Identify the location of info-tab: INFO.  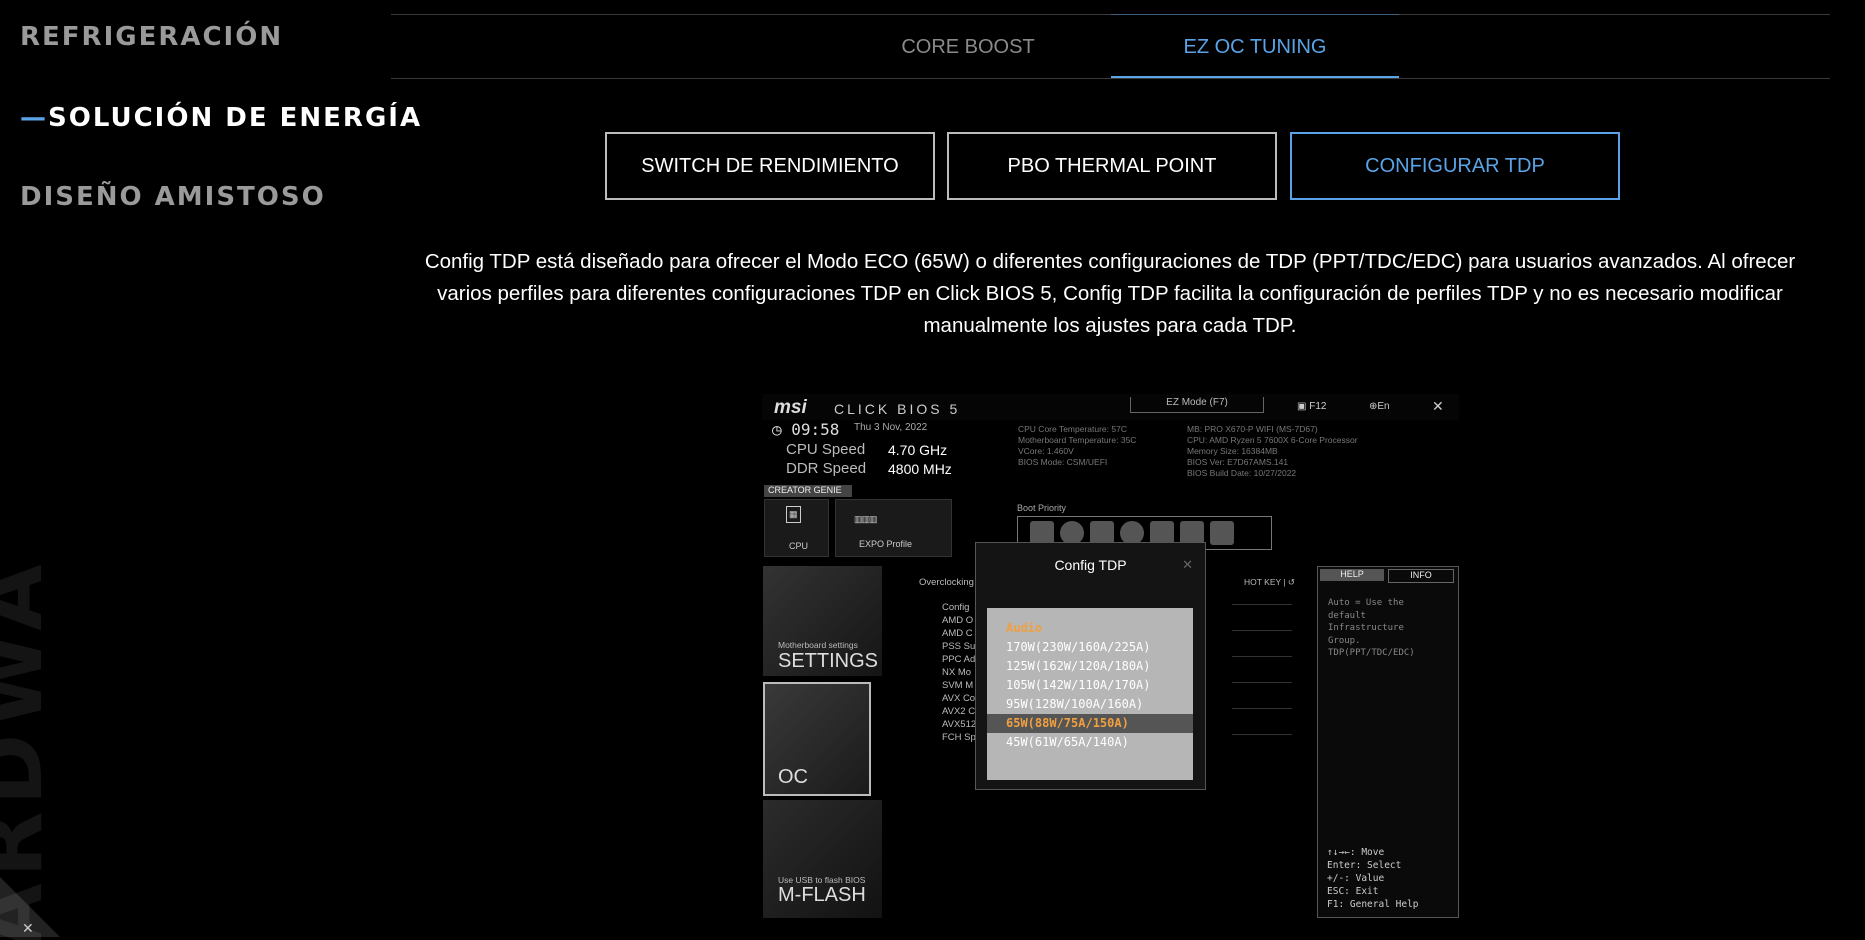
(1421, 576).